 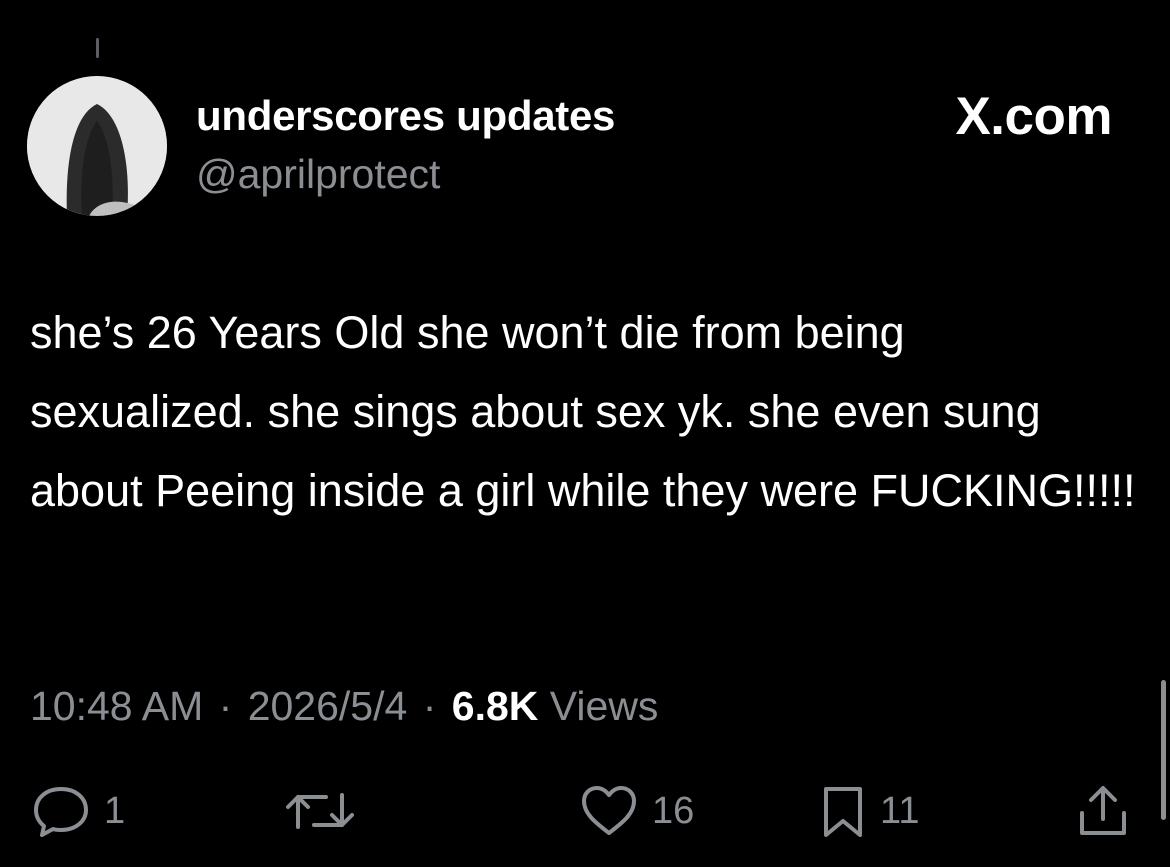 I want to click on share-icon, so click(x=1103, y=811).